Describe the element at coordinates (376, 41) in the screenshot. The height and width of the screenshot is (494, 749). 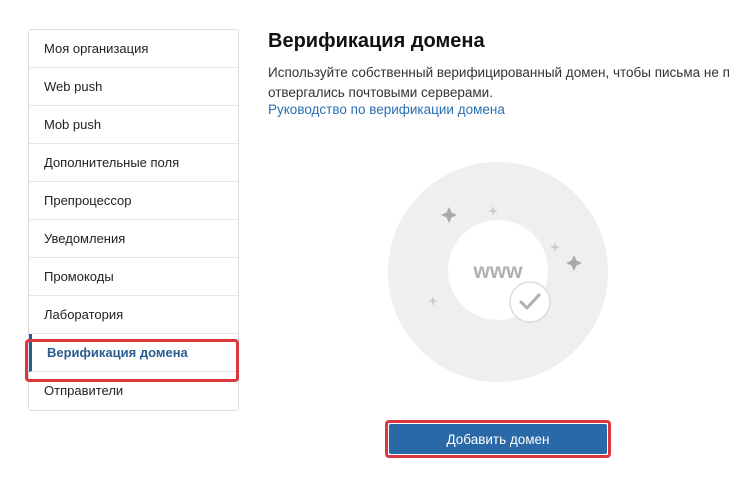
I see `page-title: Верификация домена` at that location.